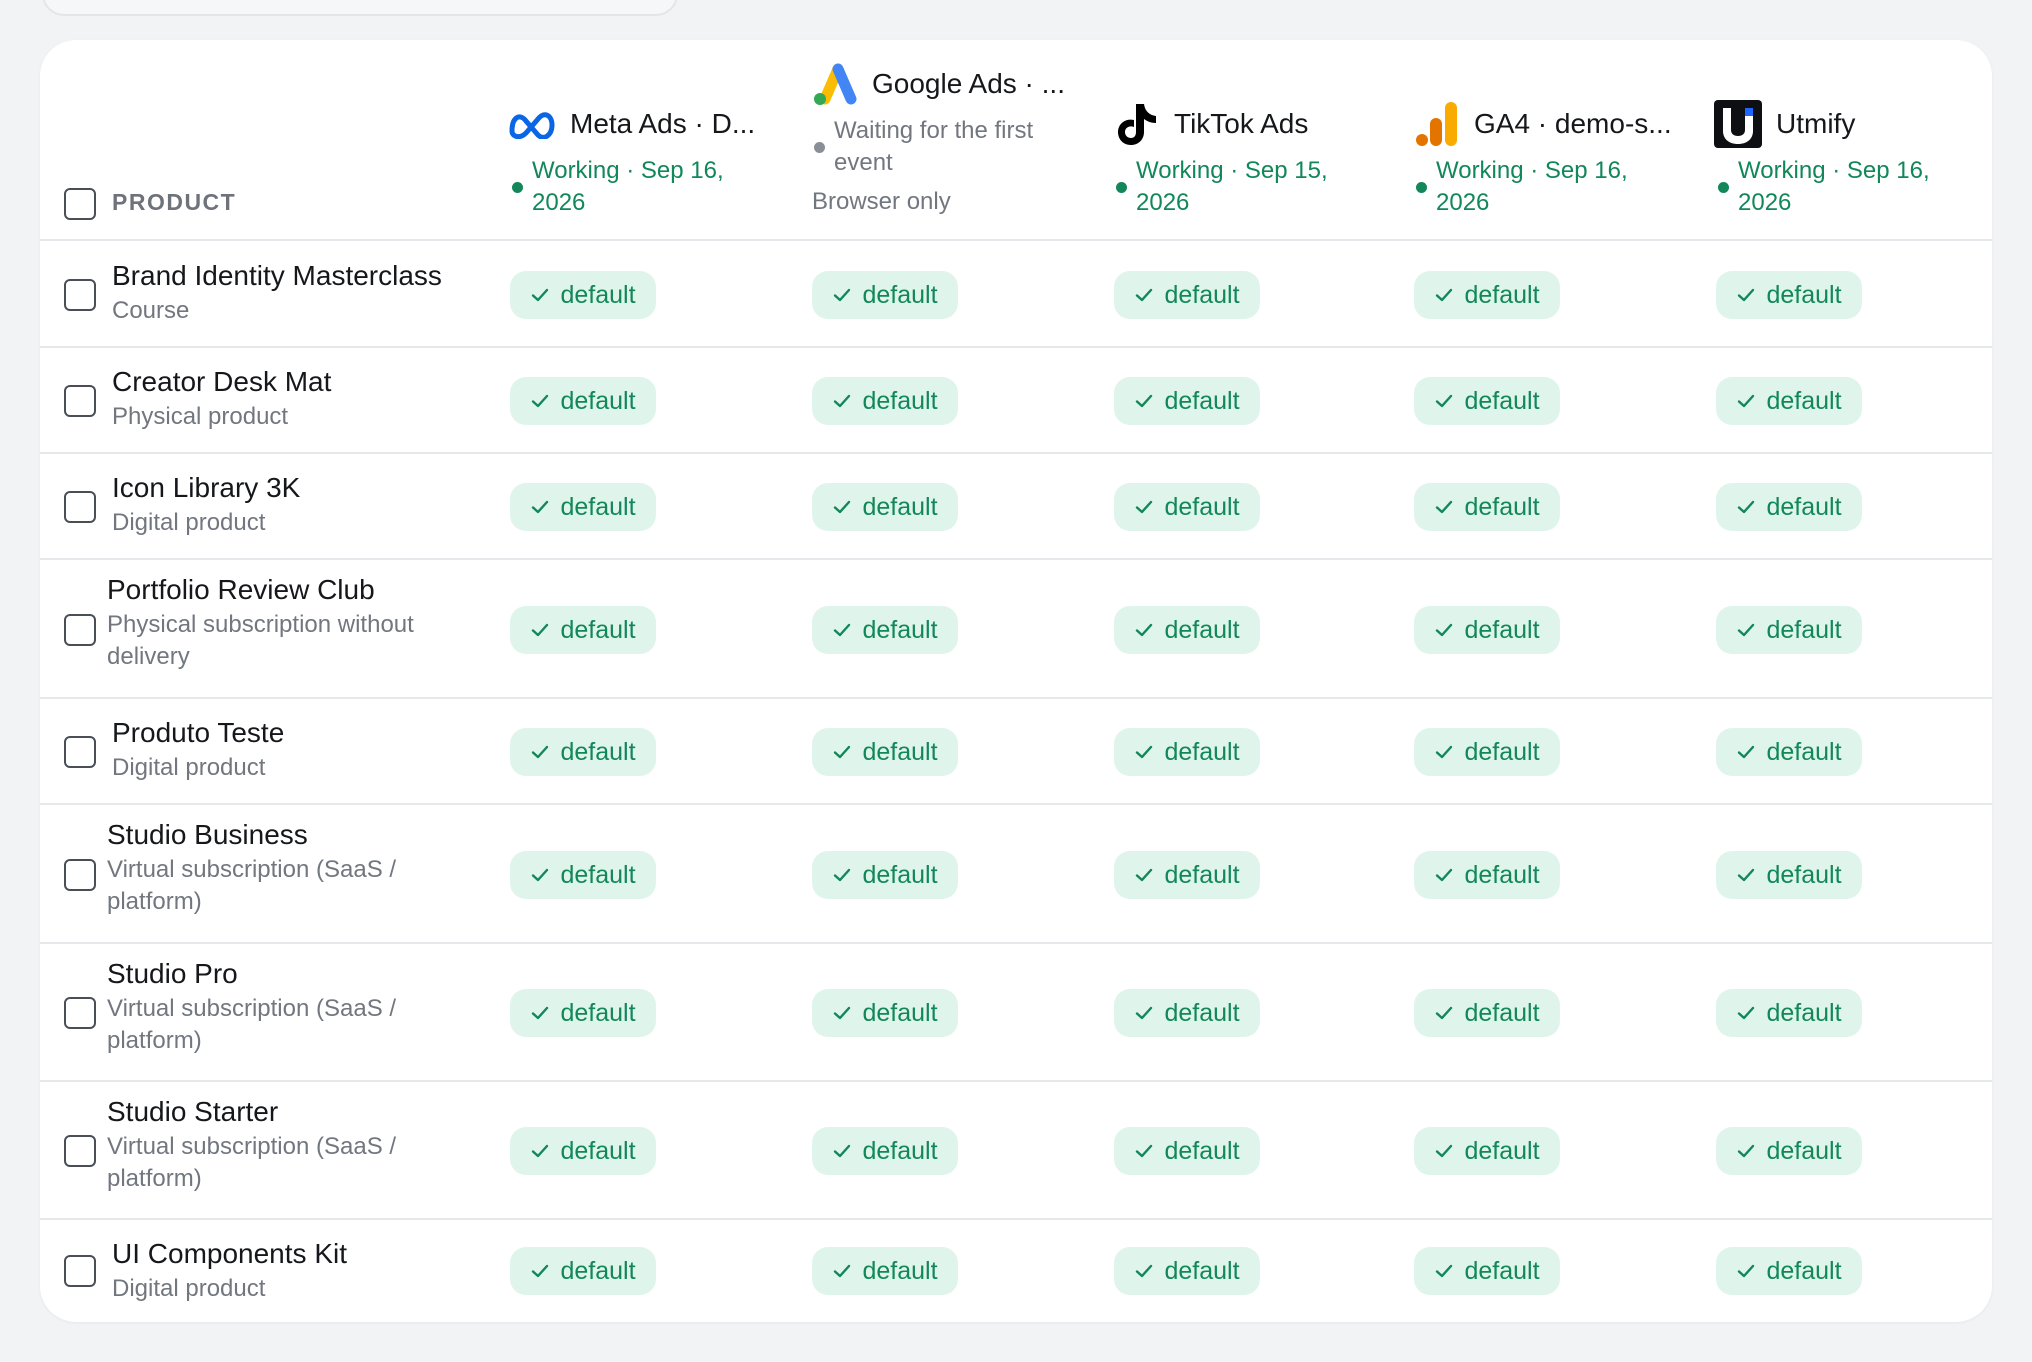 This screenshot has width=2032, height=1362. What do you see at coordinates (1257, 140) in the screenshot?
I see `column-tiktok-ads: TikTok Ads Working · Sep 15, 2026` at bounding box center [1257, 140].